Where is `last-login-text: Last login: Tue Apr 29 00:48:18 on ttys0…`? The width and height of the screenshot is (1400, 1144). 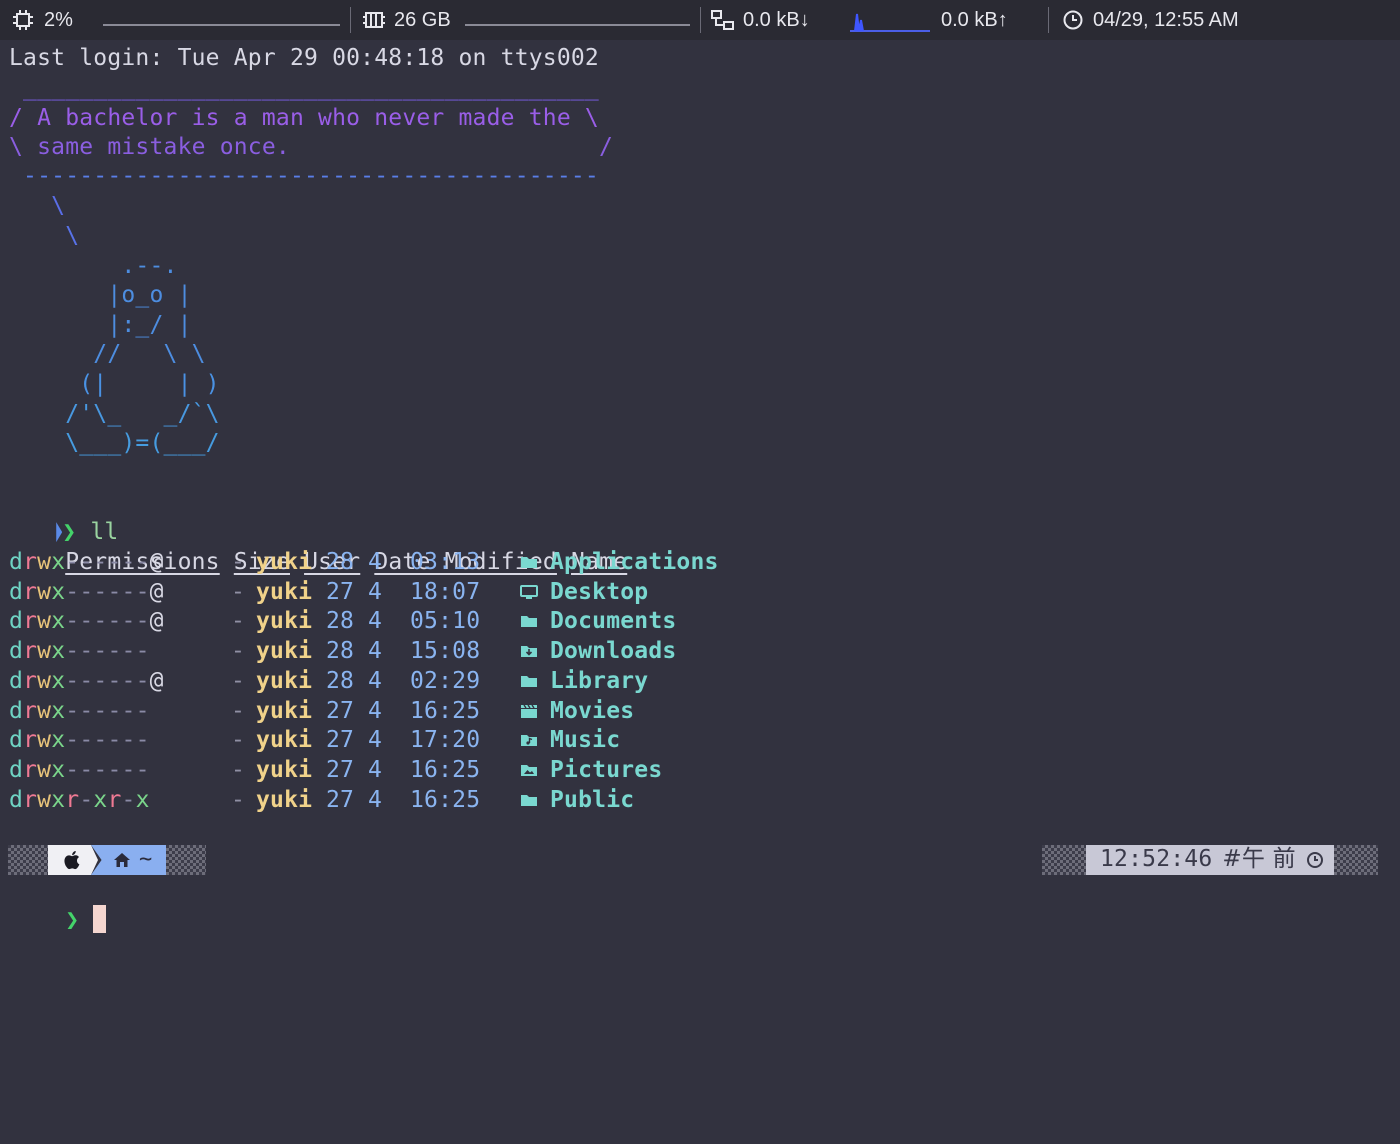 last-login-text: Last login: Tue Apr 29 00:48:18 on ttys0… is located at coordinates (304, 58).